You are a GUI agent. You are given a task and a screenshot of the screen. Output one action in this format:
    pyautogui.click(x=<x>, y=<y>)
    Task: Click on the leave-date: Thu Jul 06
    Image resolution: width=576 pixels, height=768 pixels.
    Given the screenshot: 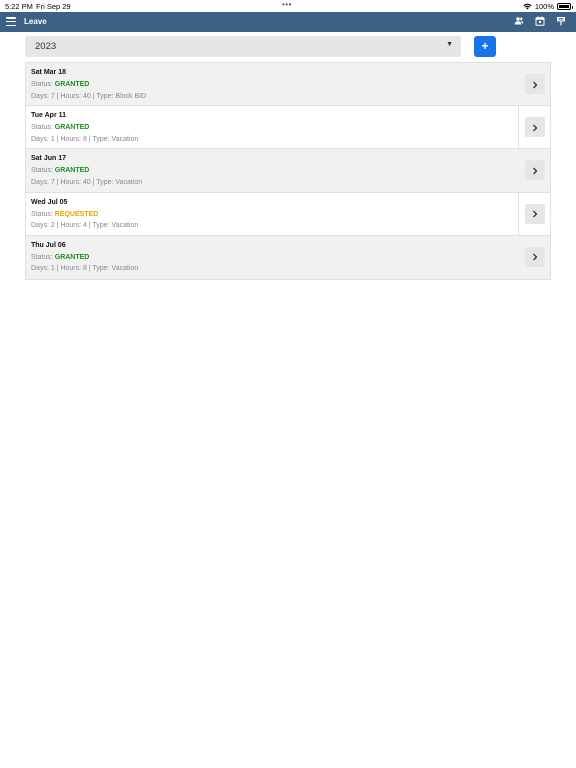 What is the action you would take?
    pyautogui.click(x=48, y=245)
    